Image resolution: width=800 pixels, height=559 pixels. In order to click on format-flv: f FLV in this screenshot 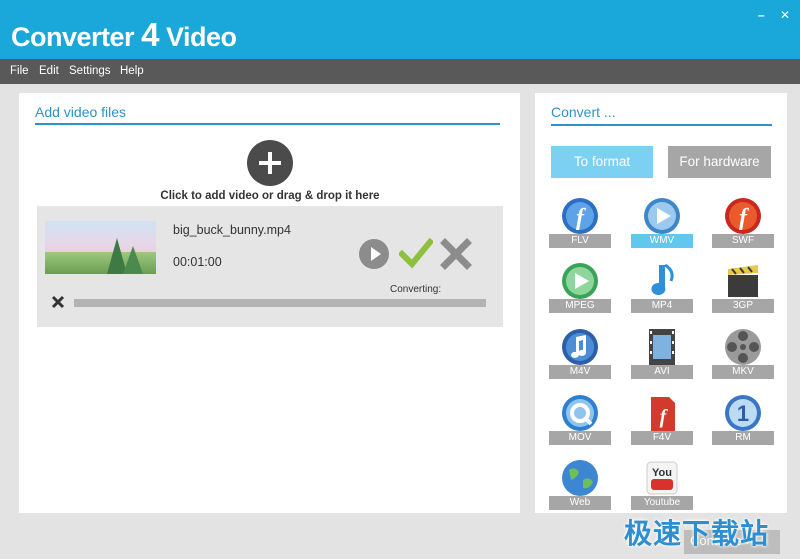, I will do `click(580, 222)`.